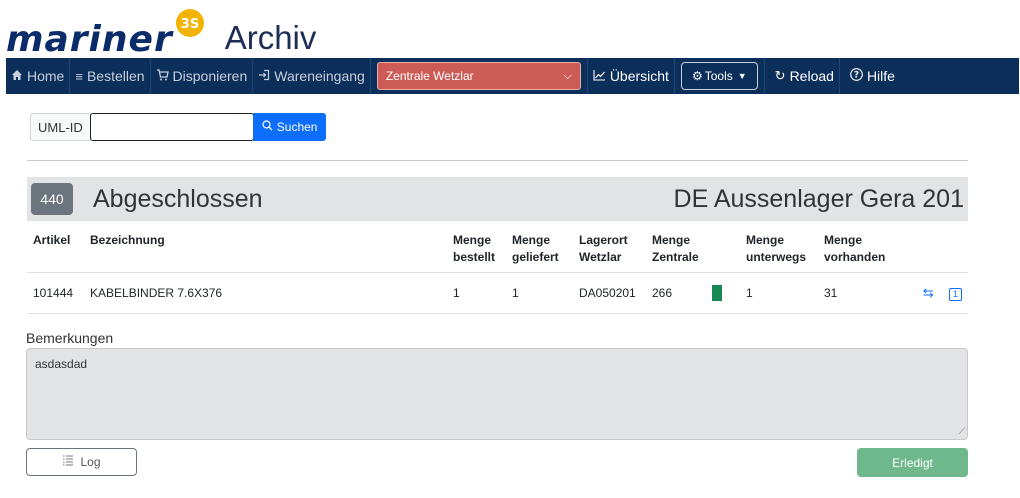  I want to click on transfer-icon: ⇆, so click(928, 292).